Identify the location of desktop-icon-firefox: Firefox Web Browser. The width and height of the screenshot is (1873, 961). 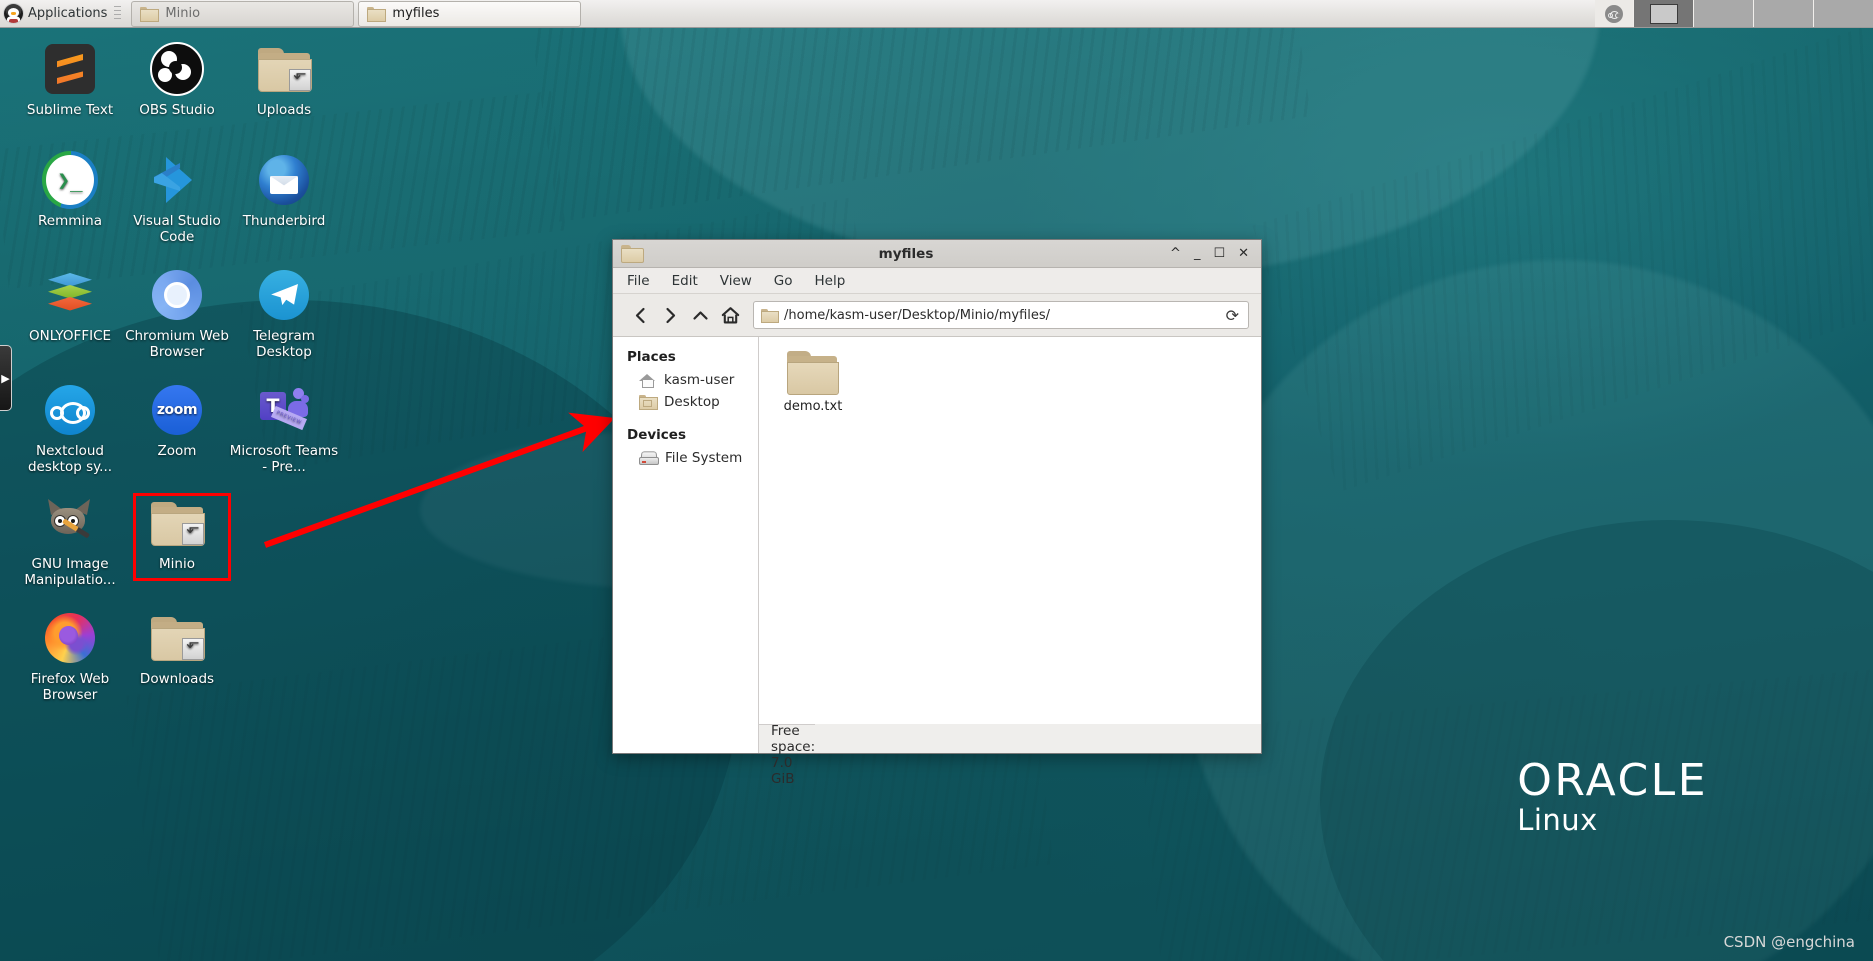
(70, 656).